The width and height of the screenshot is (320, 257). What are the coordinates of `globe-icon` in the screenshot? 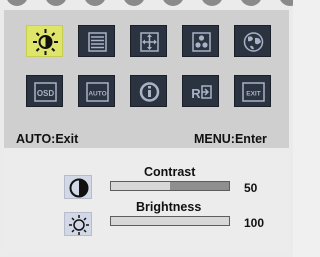 It's located at (253, 42).